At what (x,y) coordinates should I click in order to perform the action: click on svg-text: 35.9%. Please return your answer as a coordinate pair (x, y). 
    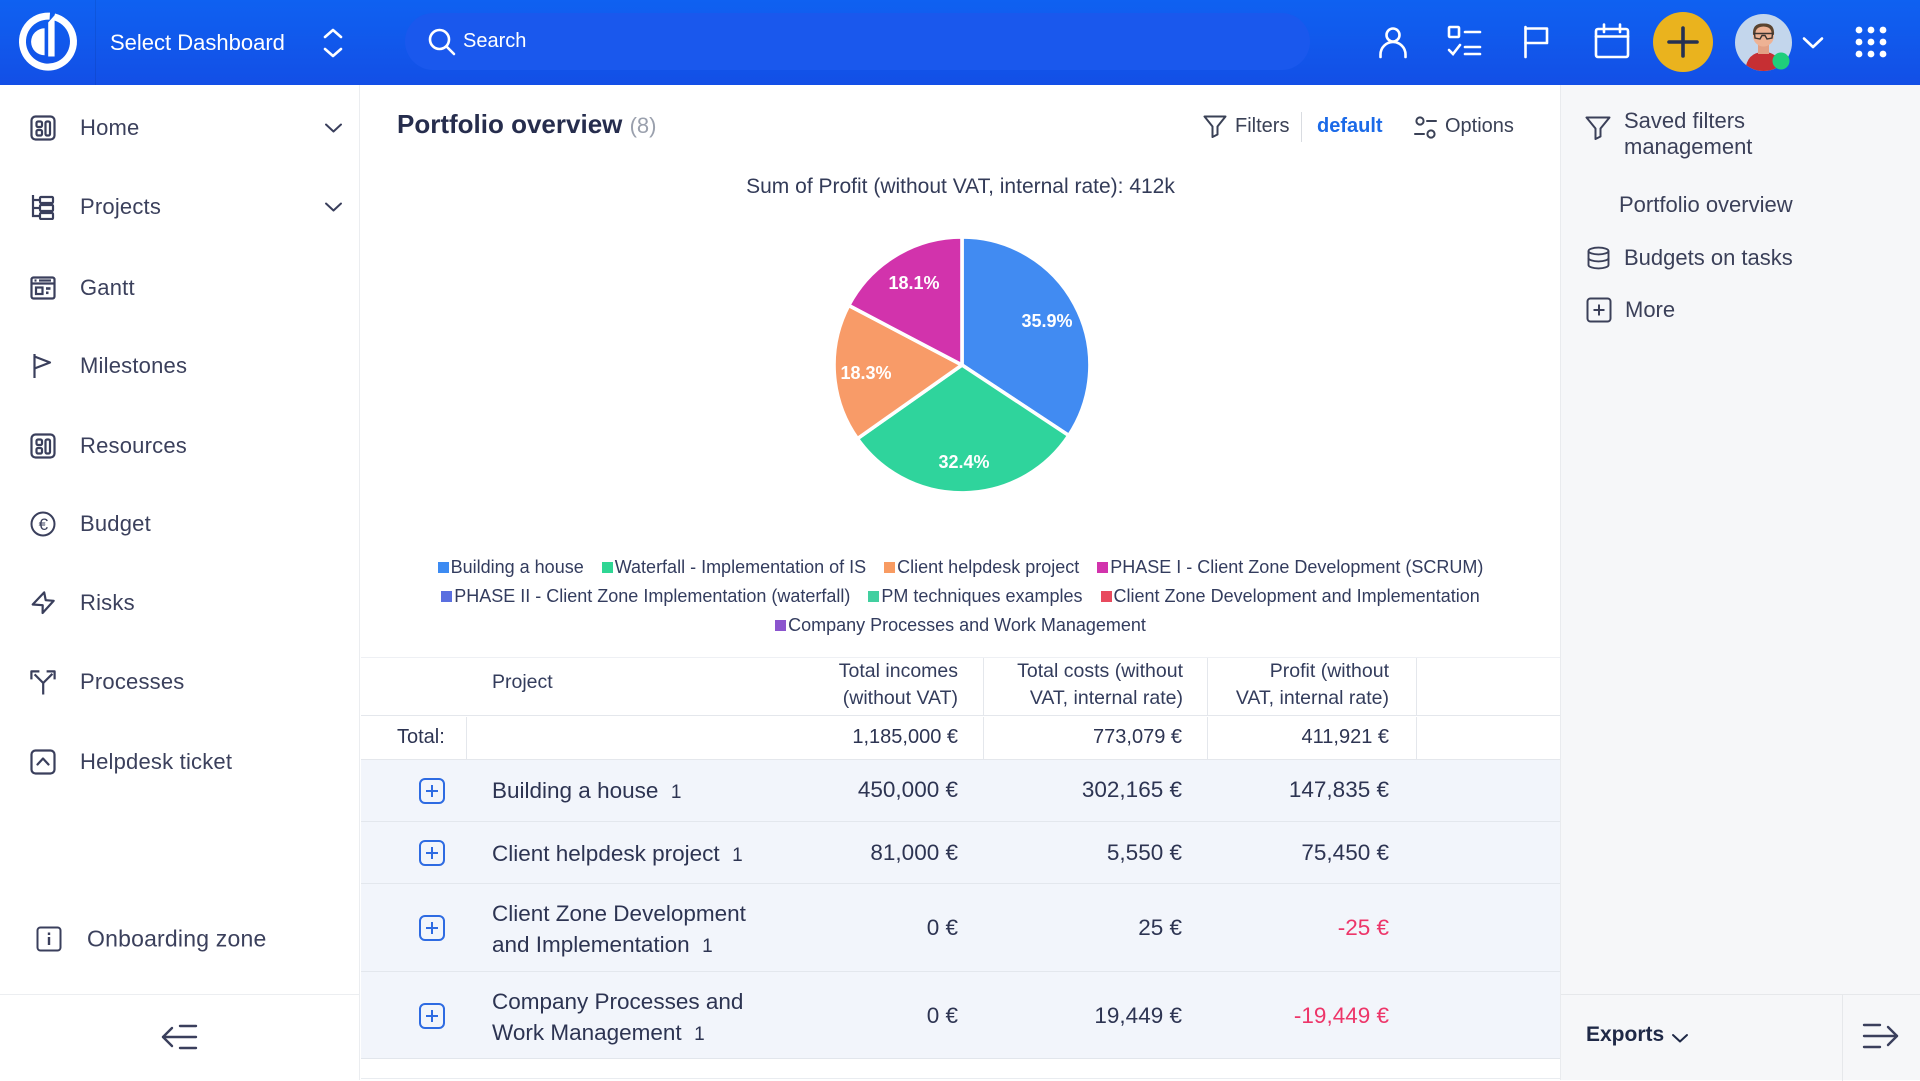
    Looking at the image, I should click on (1046, 321).